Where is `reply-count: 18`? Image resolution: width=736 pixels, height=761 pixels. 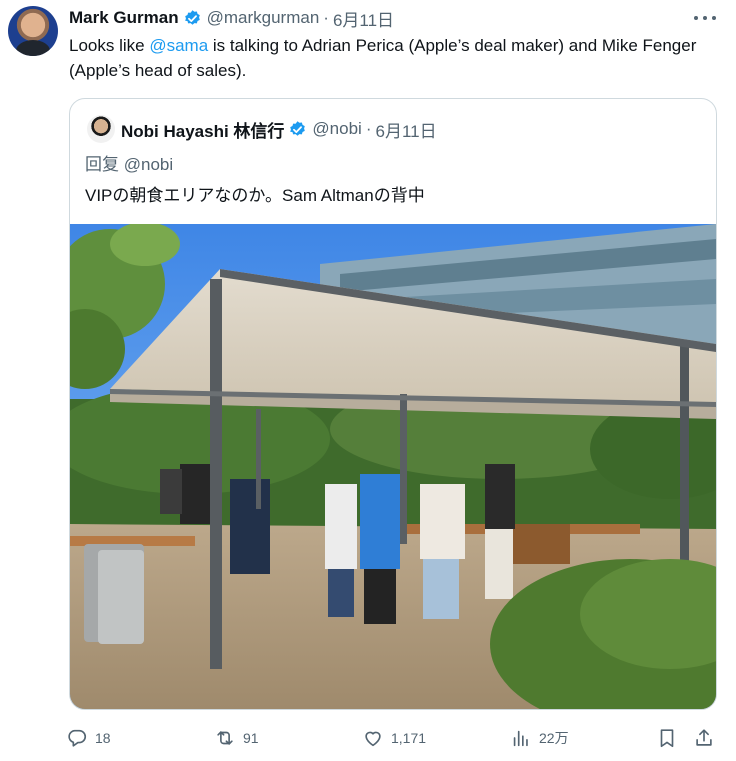
reply-count: 18 is located at coordinates (103, 738).